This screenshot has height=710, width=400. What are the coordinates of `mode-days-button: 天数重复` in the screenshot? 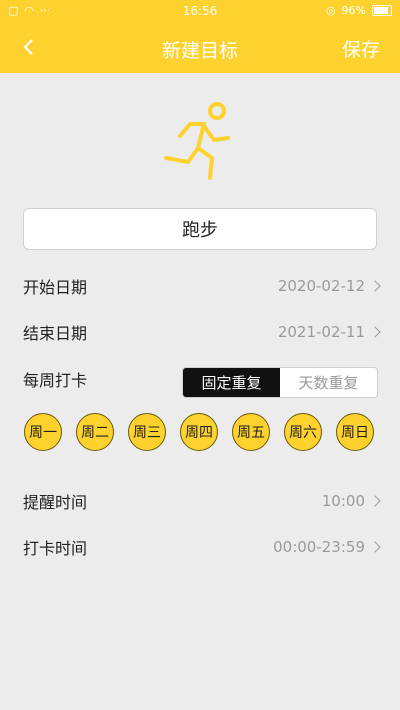 It's located at (328, 382).